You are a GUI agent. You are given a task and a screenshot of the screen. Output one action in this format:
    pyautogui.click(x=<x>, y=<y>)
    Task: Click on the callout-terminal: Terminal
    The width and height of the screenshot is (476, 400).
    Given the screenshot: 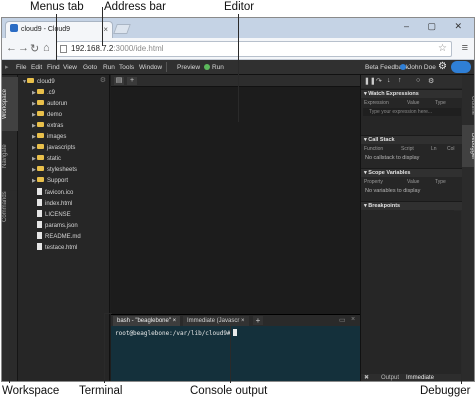 What is the action you would take?
    pyautogui.click(x=101, y=391)
    